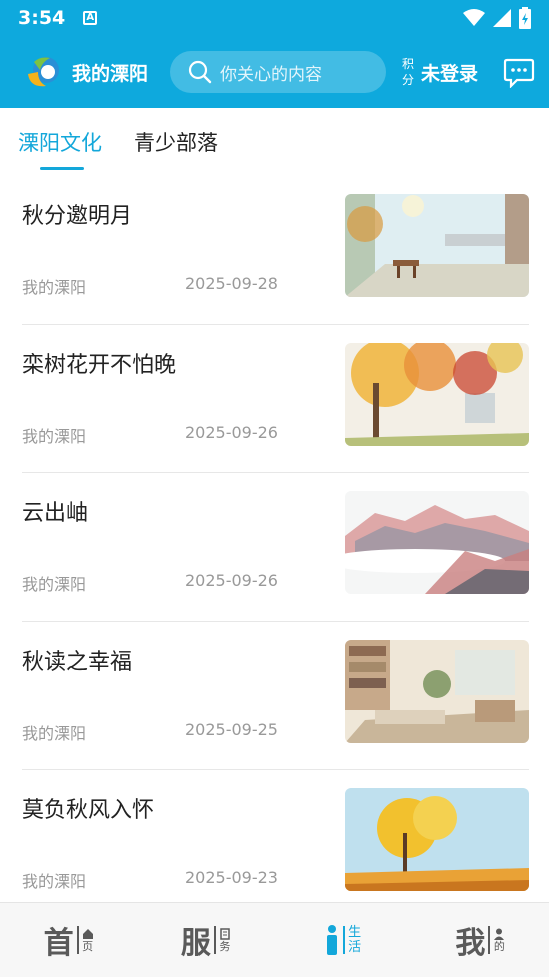  Describe the element at coordinates (499, 946) in the screenshot. I see `nav-mine-label: 的` at that location.